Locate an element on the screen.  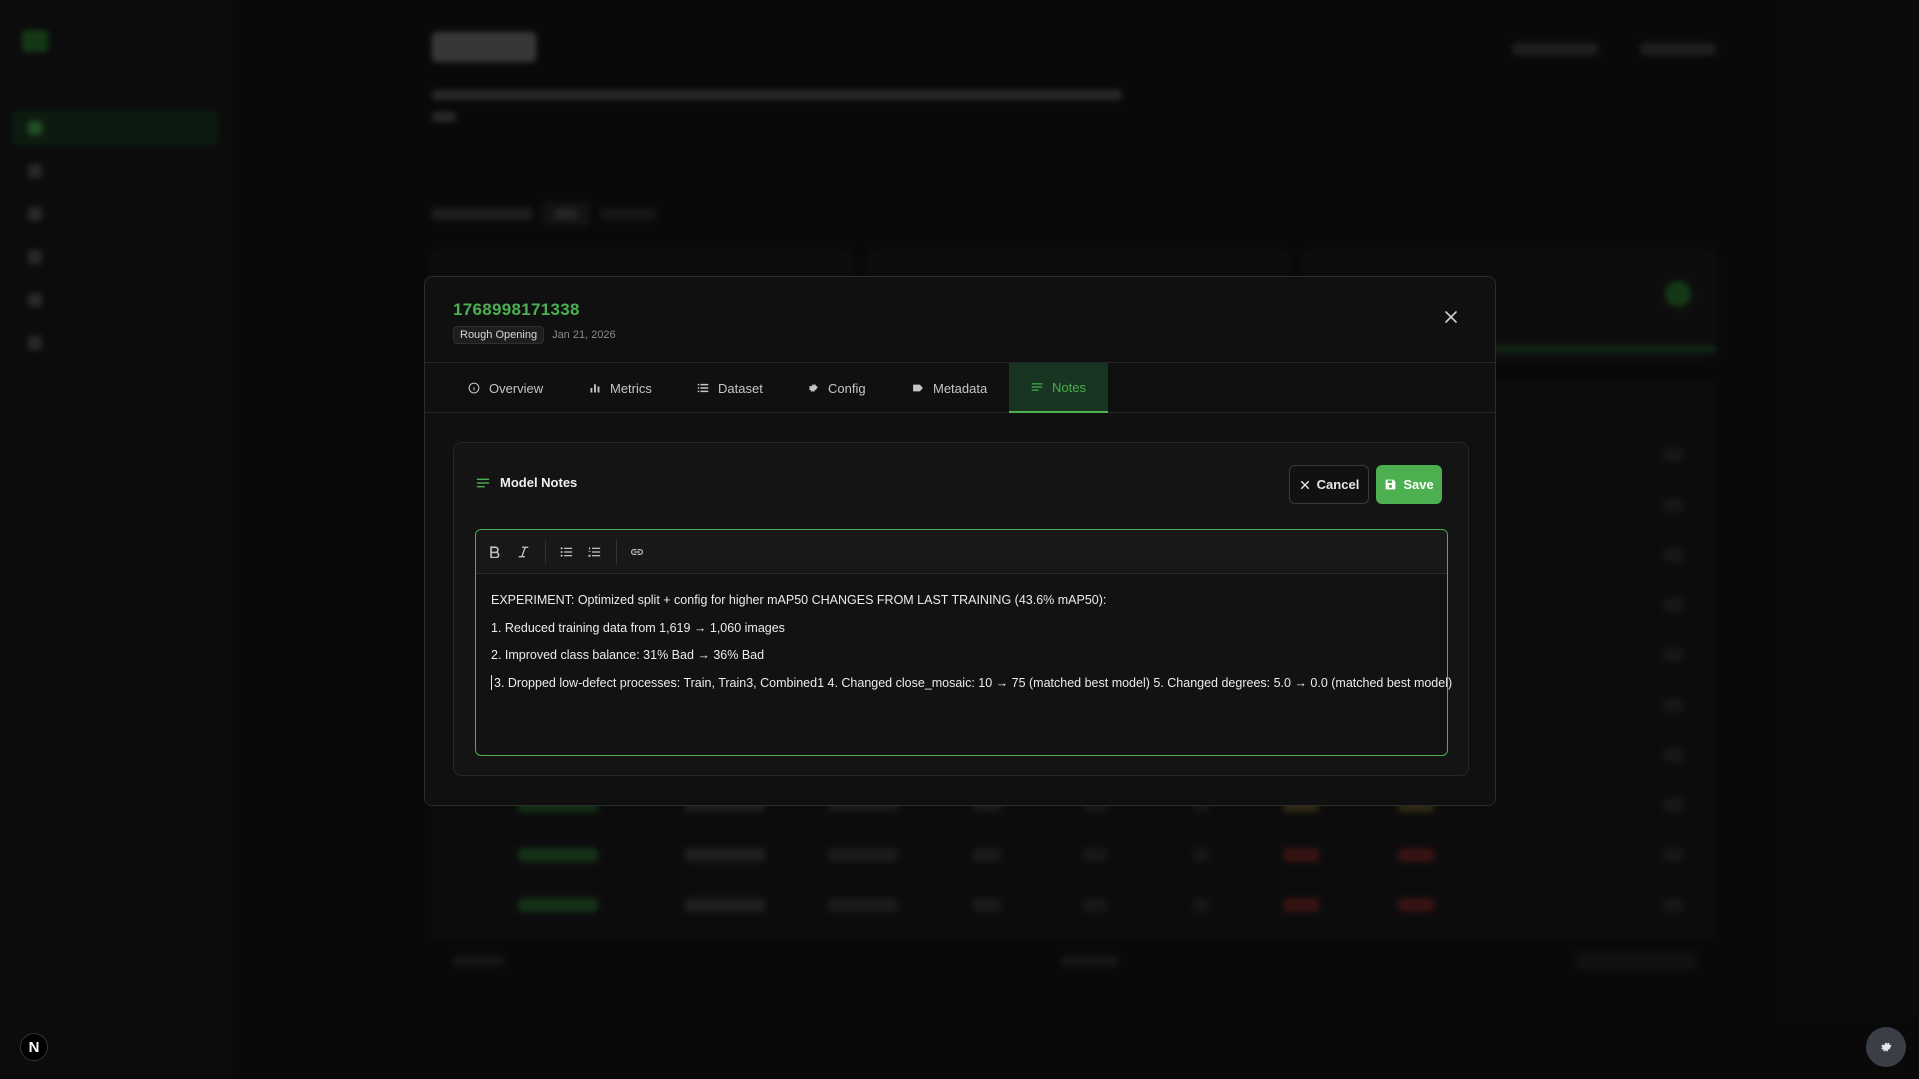
tab-metadata: Metadata is located at coordinates (949, 388).